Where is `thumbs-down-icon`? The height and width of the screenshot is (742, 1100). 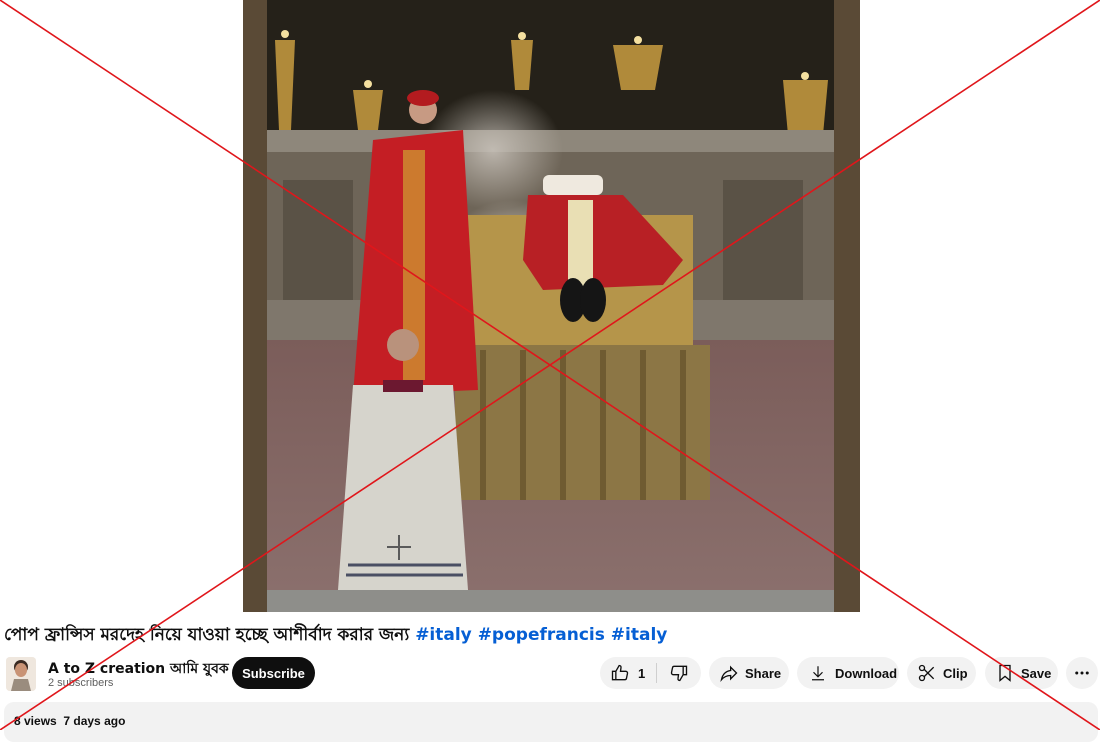
thumbs-down-icon is located at coordinates (679, 673).